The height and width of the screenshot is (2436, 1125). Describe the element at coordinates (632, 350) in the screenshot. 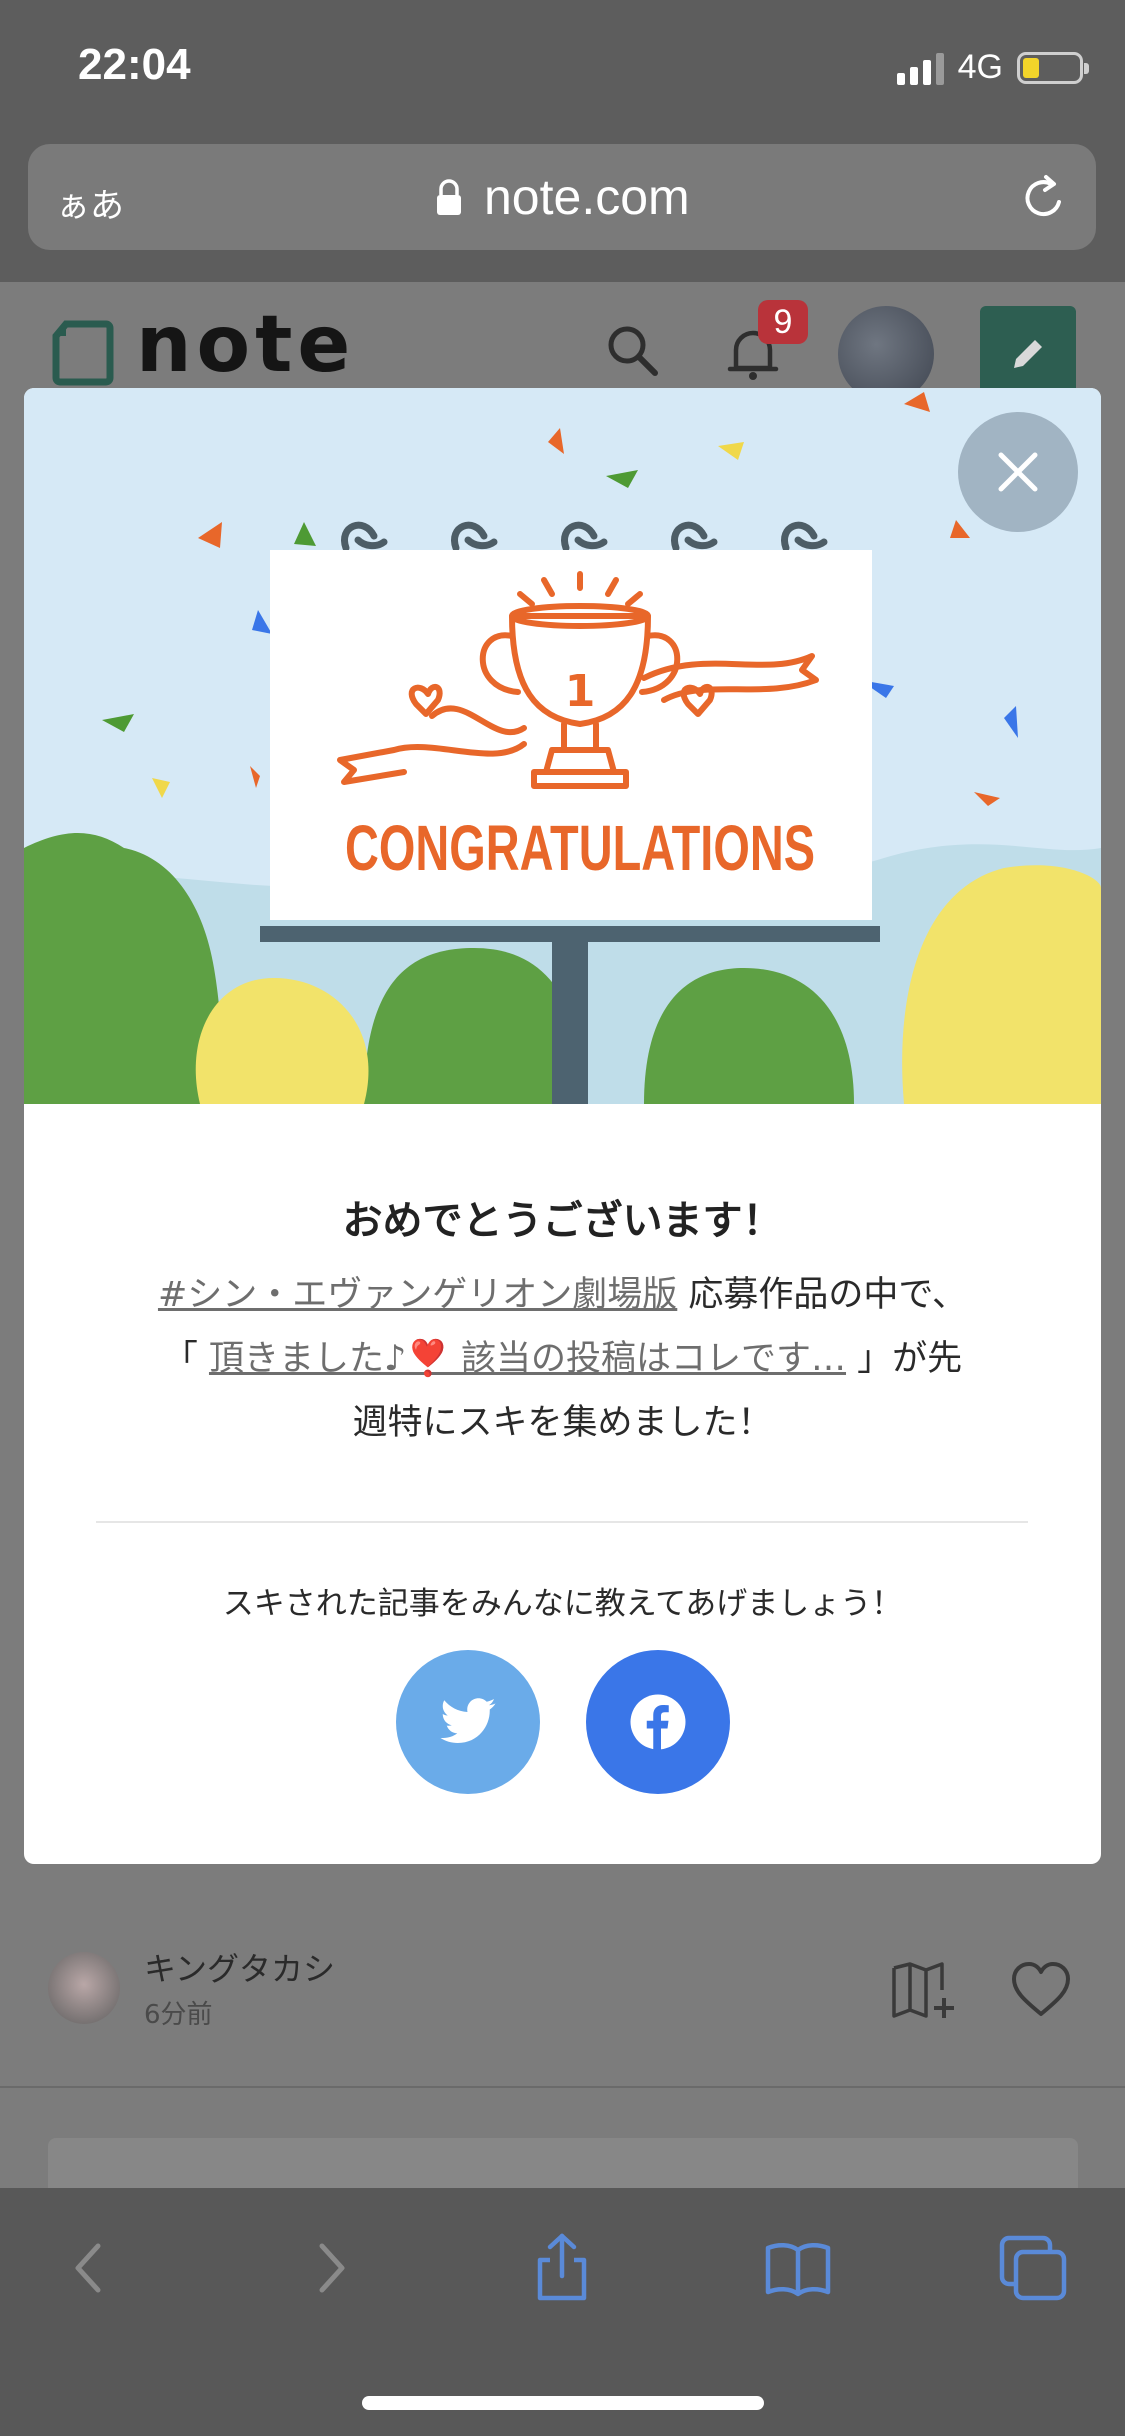

I see `search-icon` at that location.